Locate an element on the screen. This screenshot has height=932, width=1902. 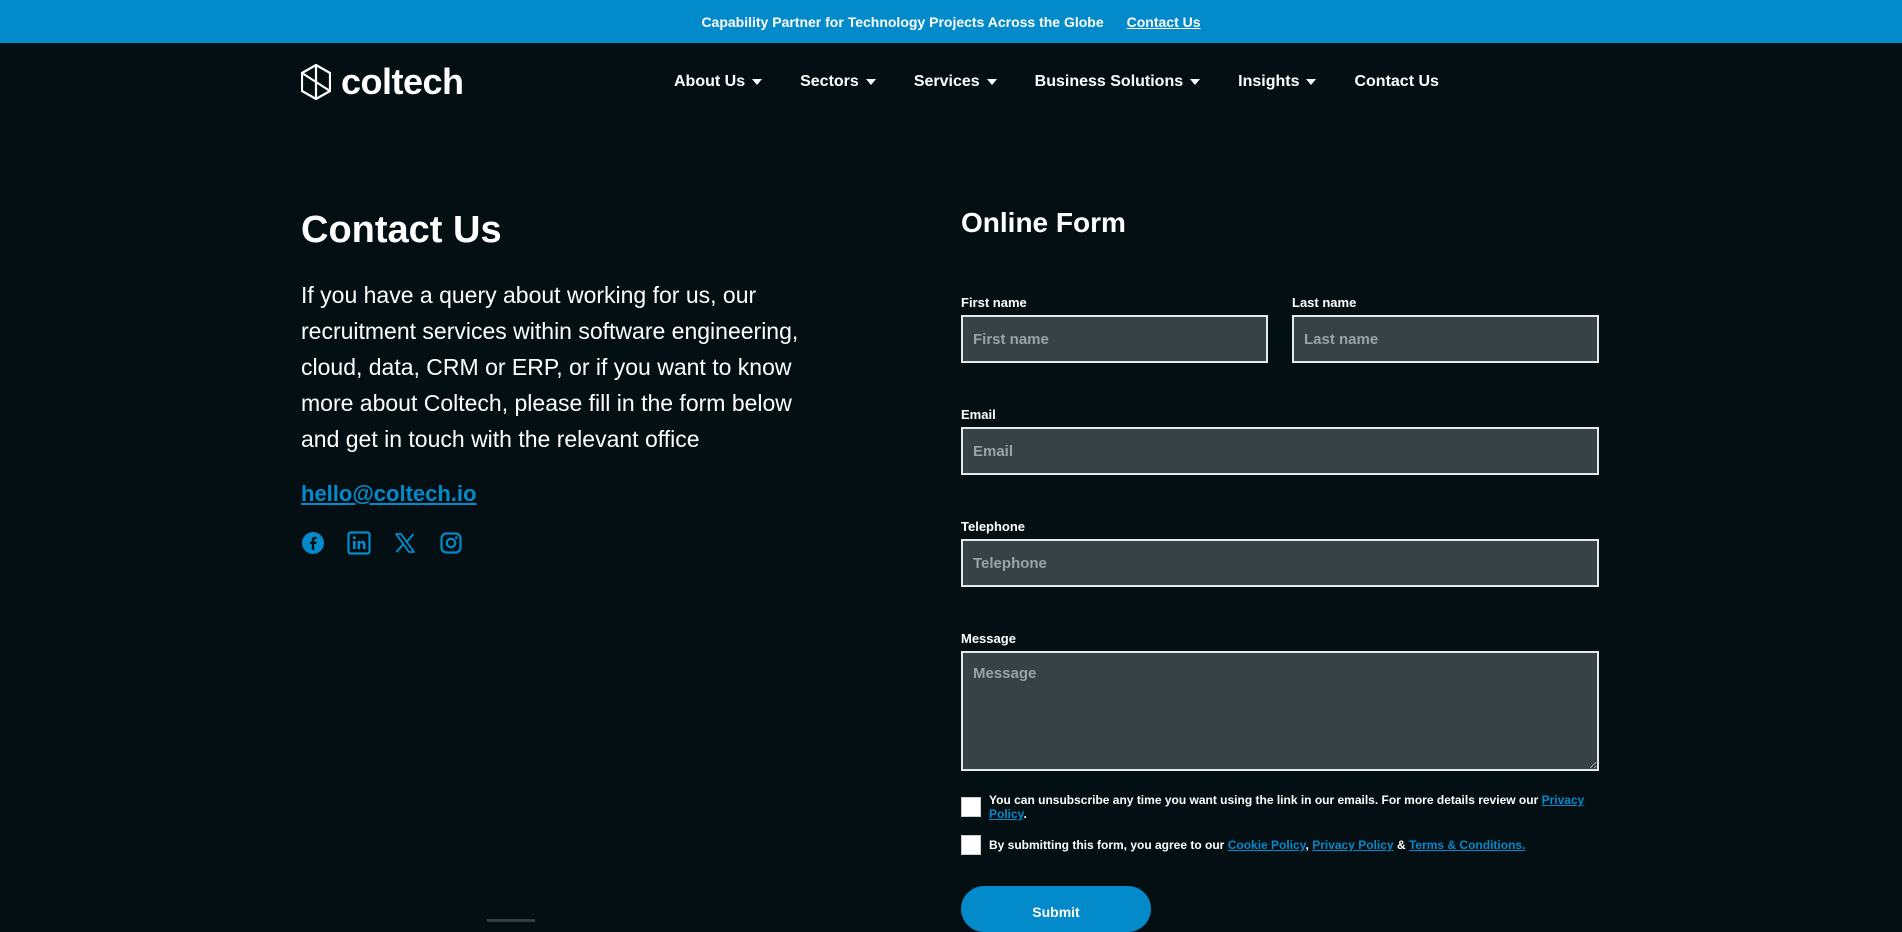
nav-item-insights: Insights is located at coordinates (1277, 82).